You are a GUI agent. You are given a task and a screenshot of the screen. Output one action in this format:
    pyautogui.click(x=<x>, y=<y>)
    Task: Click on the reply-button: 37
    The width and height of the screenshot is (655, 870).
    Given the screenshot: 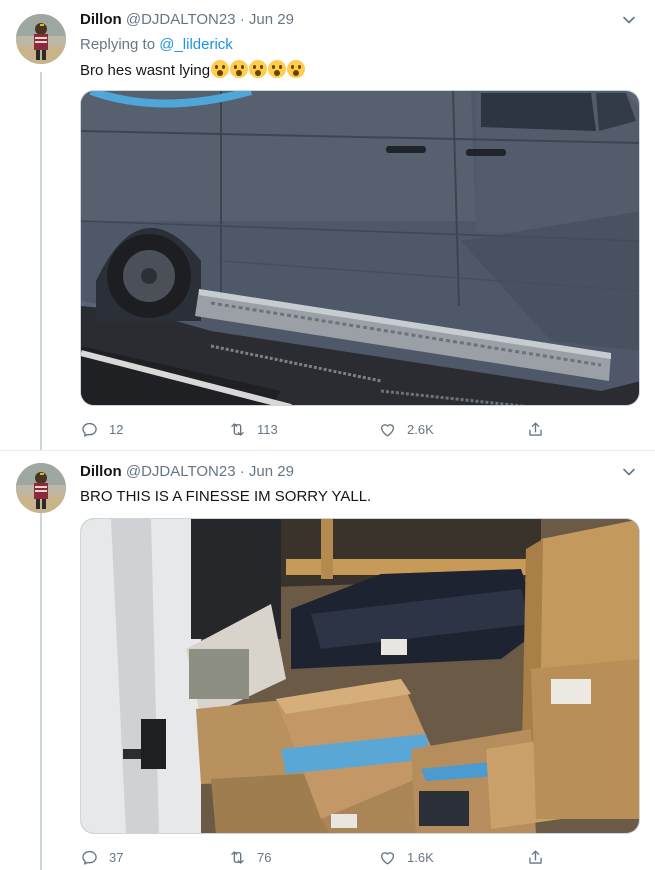 What is the action you would take?
    pyautogui.click(x=101, y=857)
    